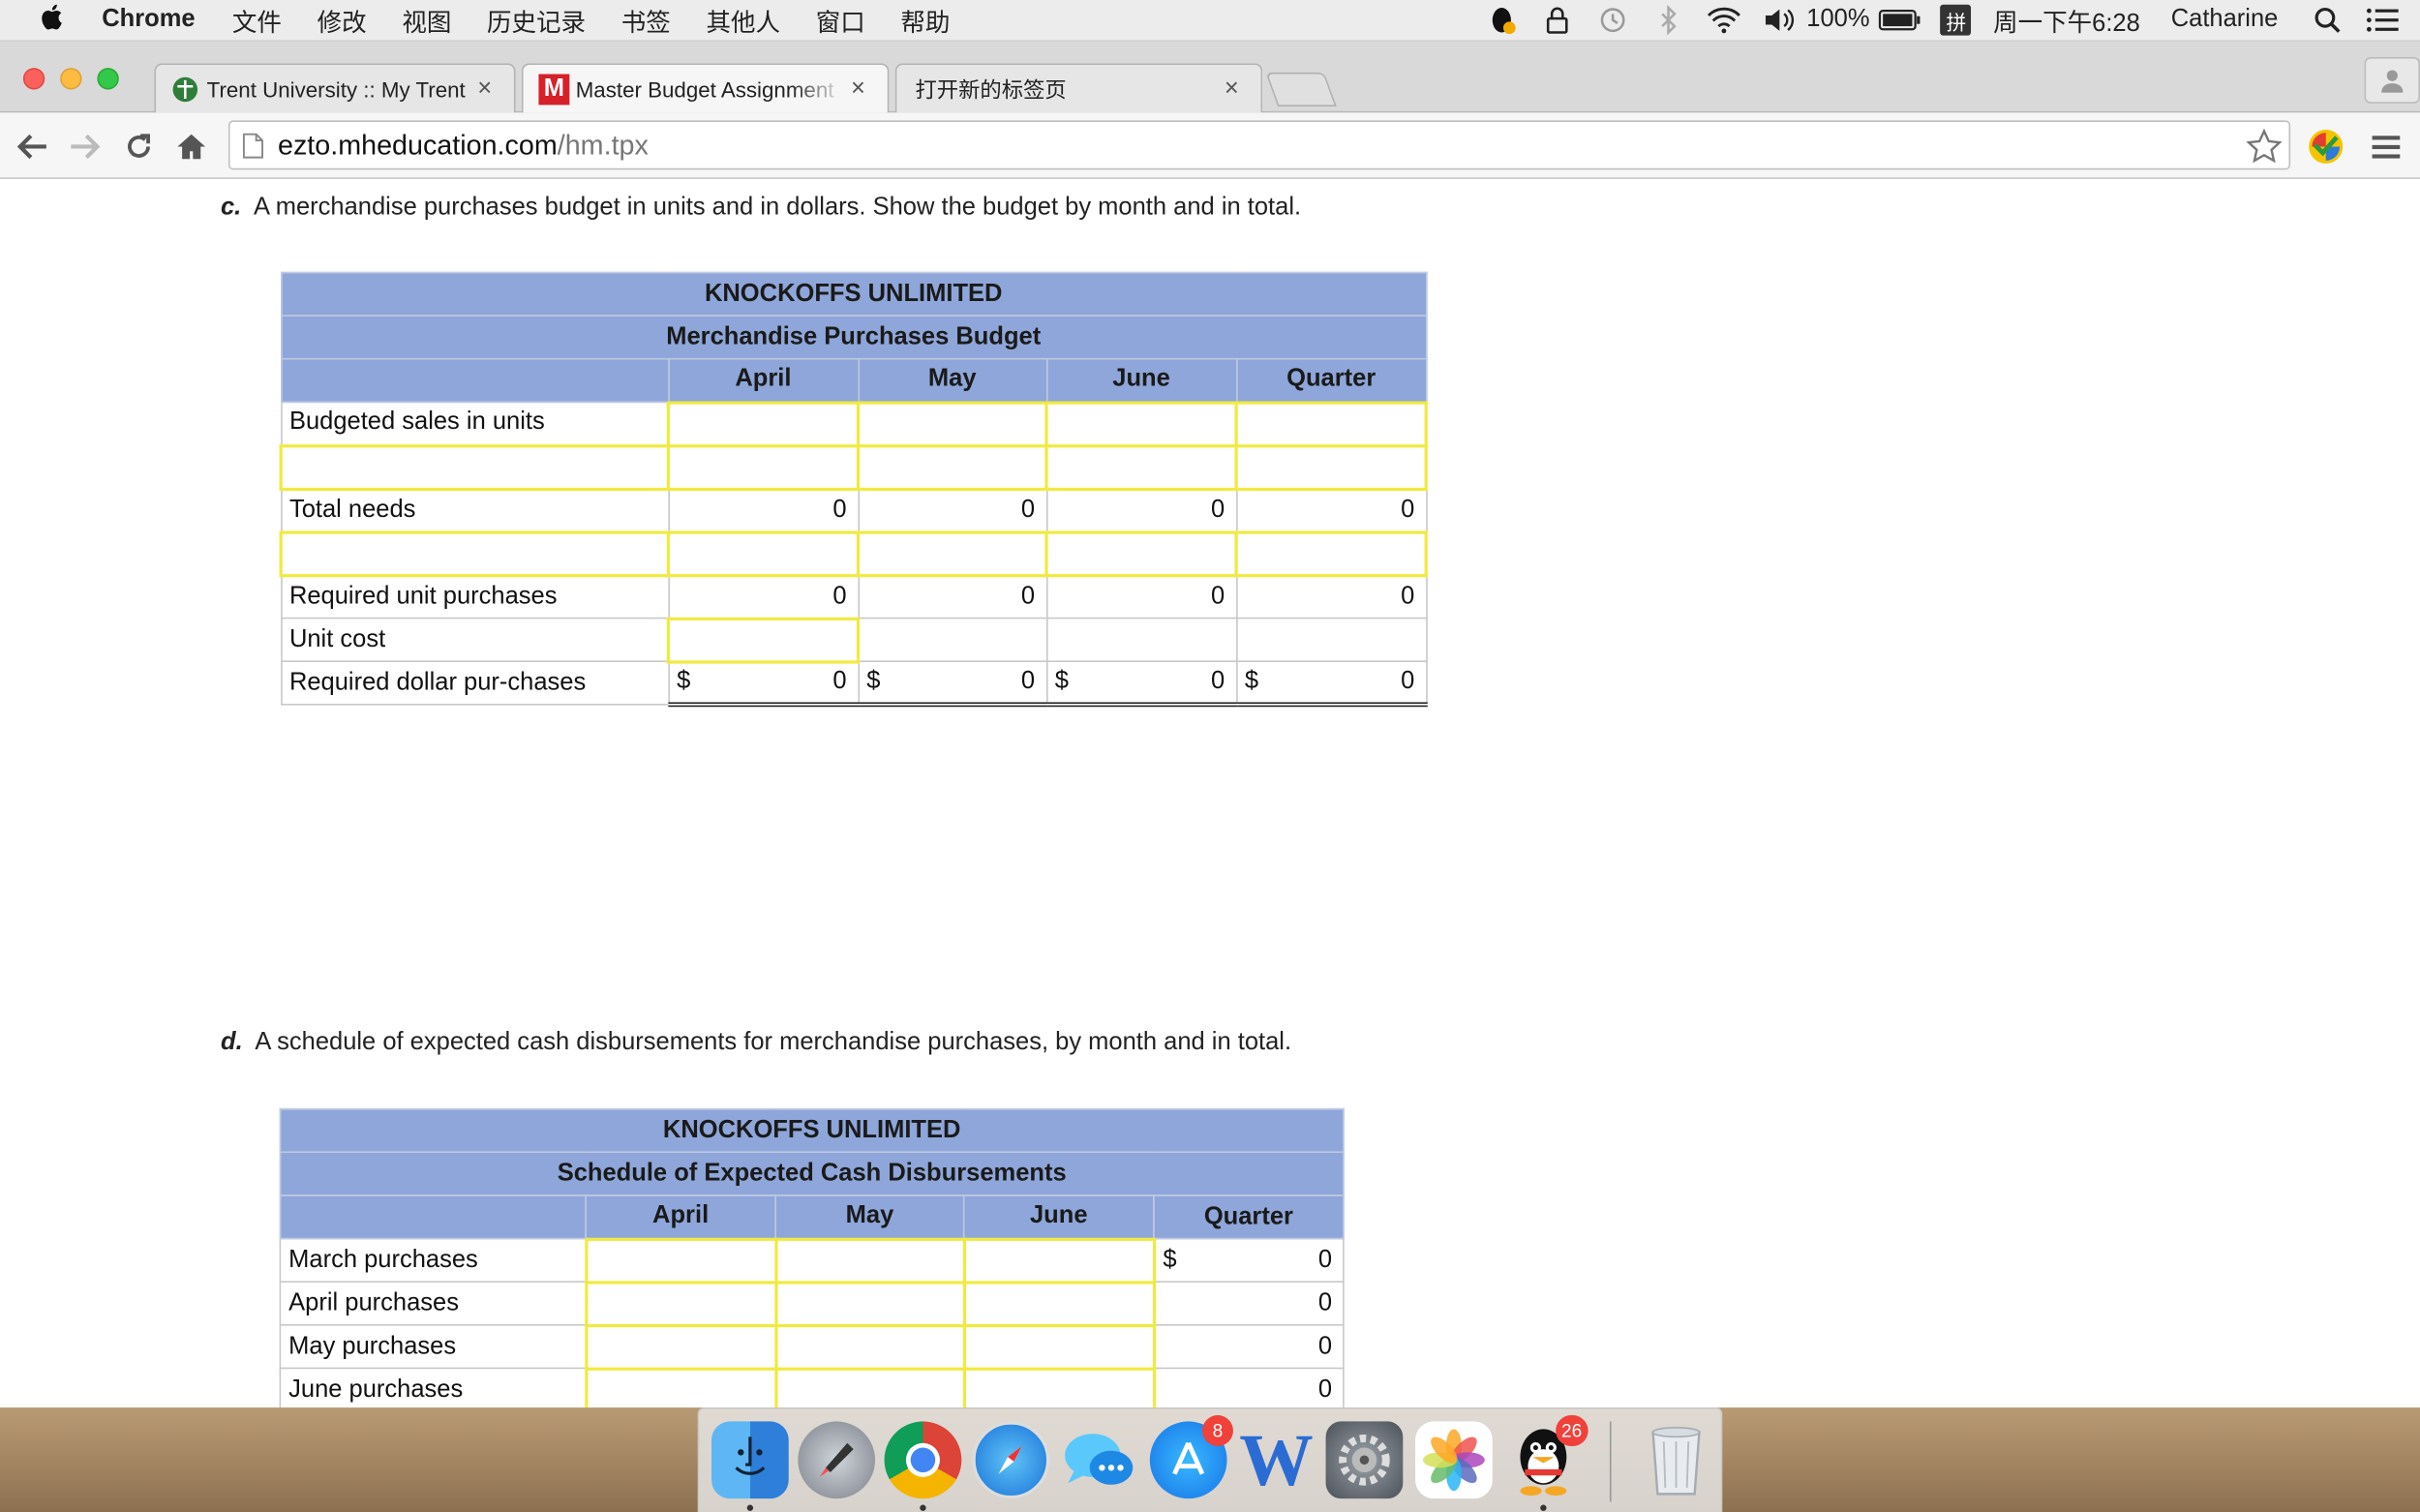 The height and width of the screenshot is (1512, 2420). What do you see at coordinates (1259, 146) in the screenshot?
I see `address-bar: ezto.mheducation.com/hm.tpx` at bounding box center [1259, 146].